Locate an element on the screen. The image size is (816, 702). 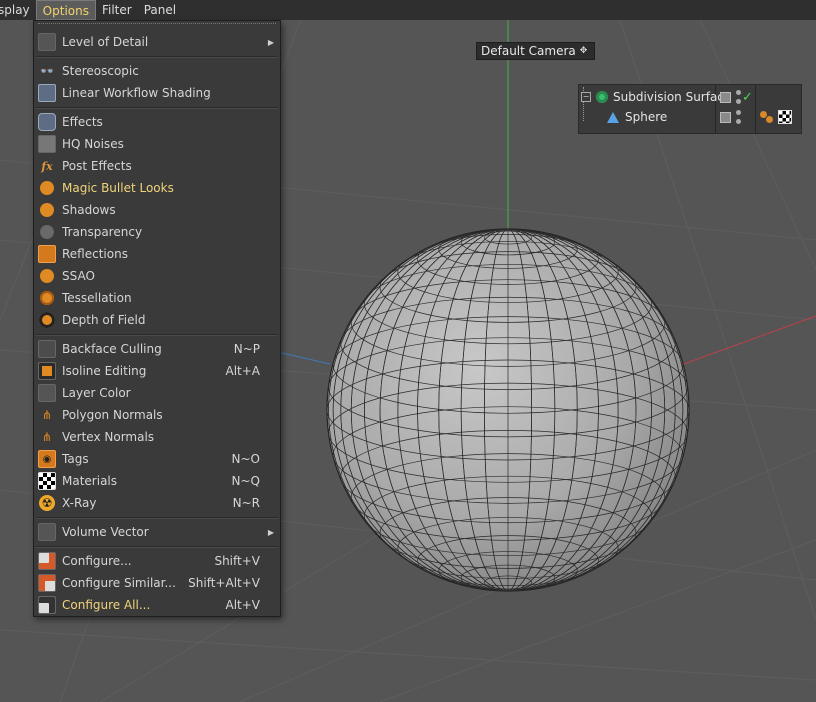
menu-item-label: Linear Workflow Shading is located at coordinates (136, 93).